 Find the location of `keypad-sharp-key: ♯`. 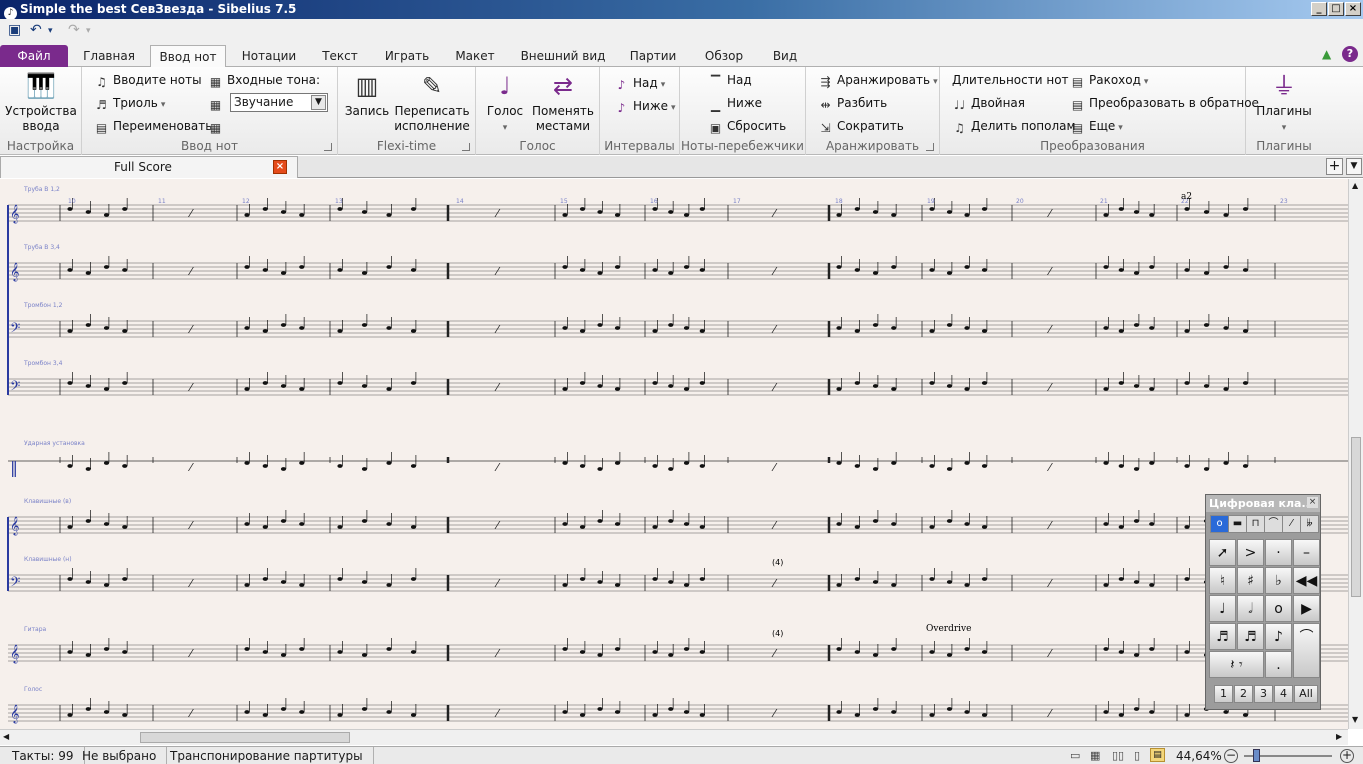

keypad-sharp-key: ♯ is located at coordinates (1250, 580).